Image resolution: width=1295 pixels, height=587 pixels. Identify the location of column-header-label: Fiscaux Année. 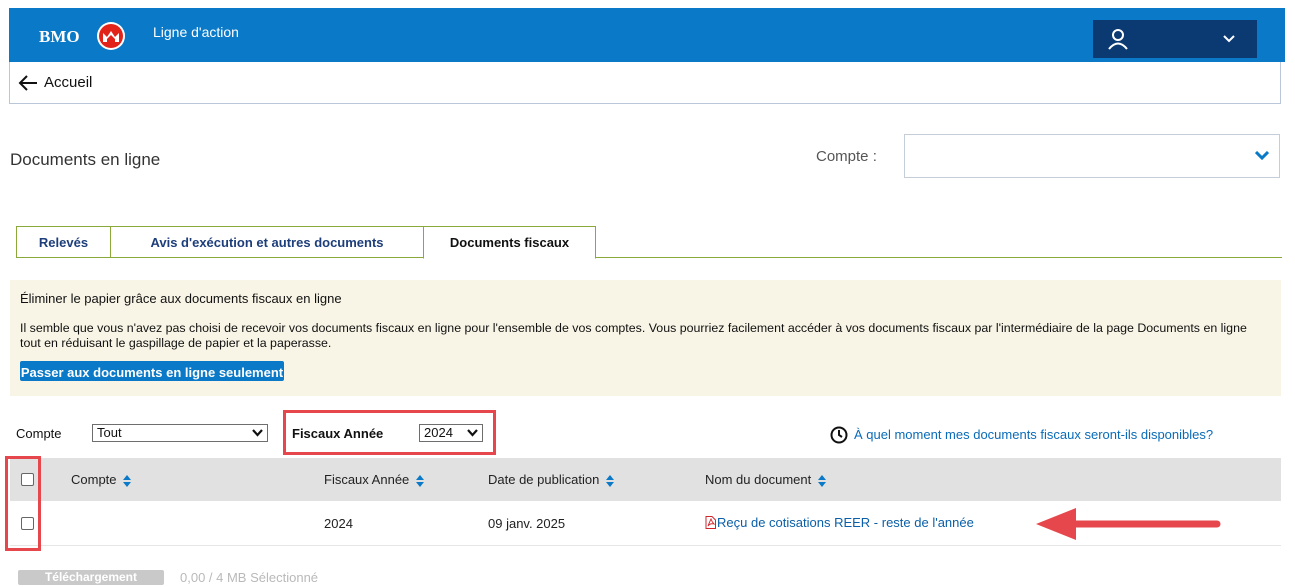
(367, 479).